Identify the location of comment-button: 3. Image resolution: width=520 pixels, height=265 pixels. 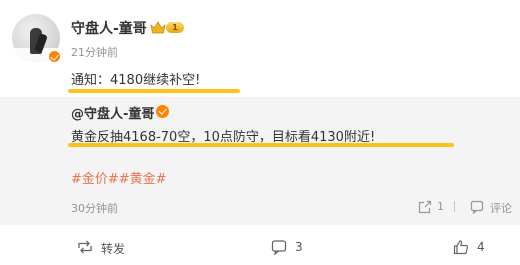
(291, 247).